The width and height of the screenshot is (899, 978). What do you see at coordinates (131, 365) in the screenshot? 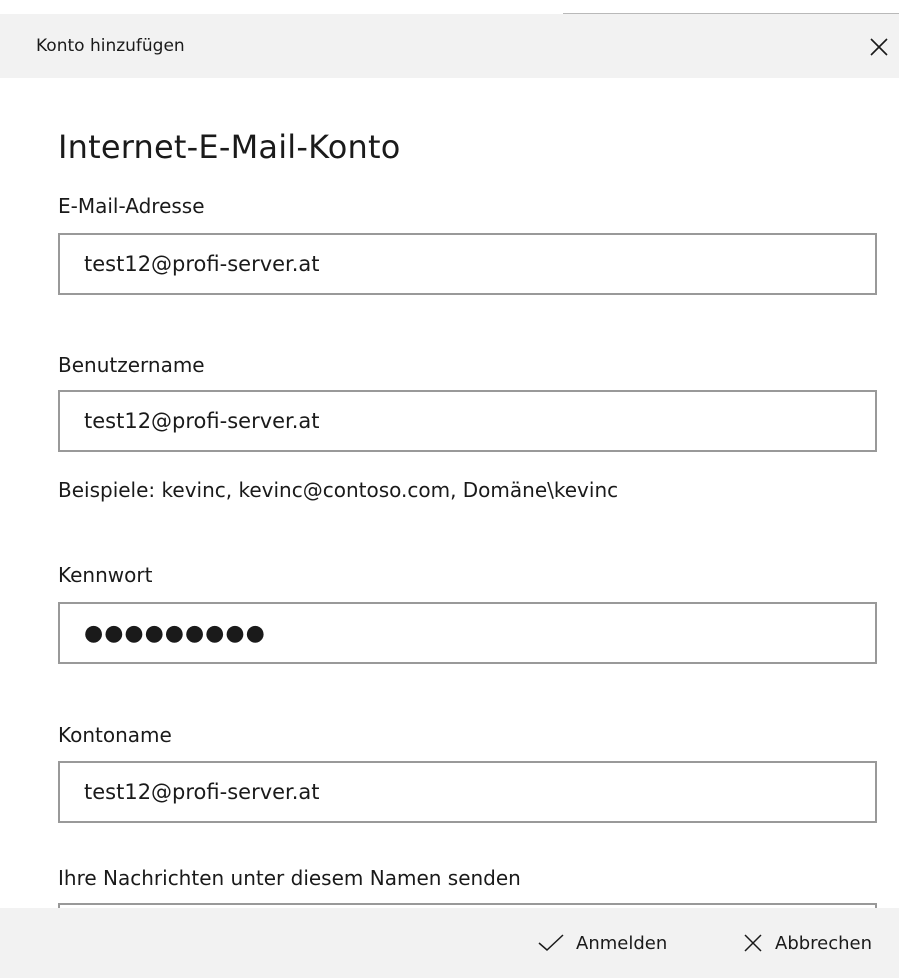
I see `username-label: Benutzername` at bounding box center [131, 365].